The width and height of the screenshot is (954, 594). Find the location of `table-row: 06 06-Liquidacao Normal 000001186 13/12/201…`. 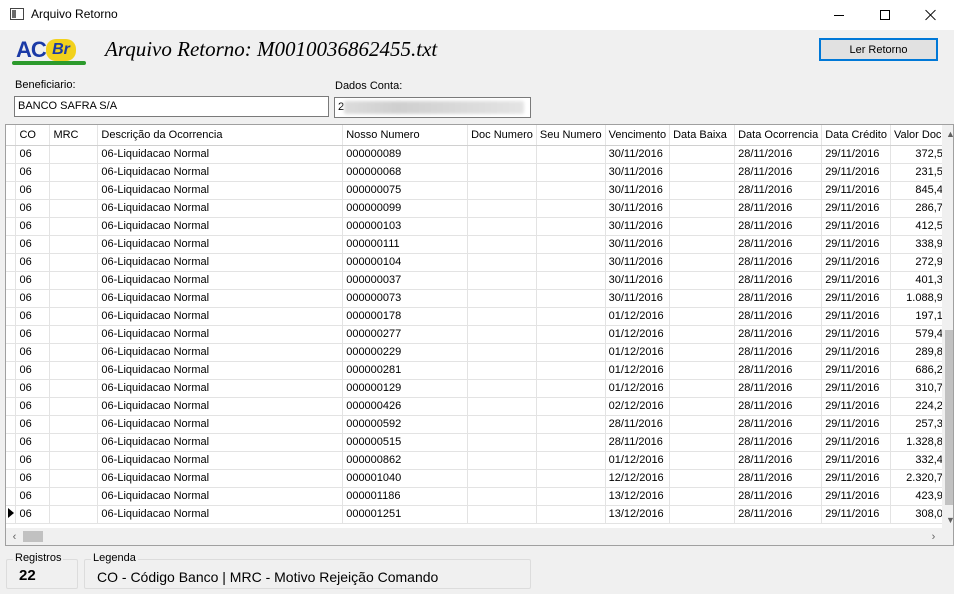

table-row: 06 06-Liquidacao Normal 000001186 13/12/201… is located at coordinates (479, 496).